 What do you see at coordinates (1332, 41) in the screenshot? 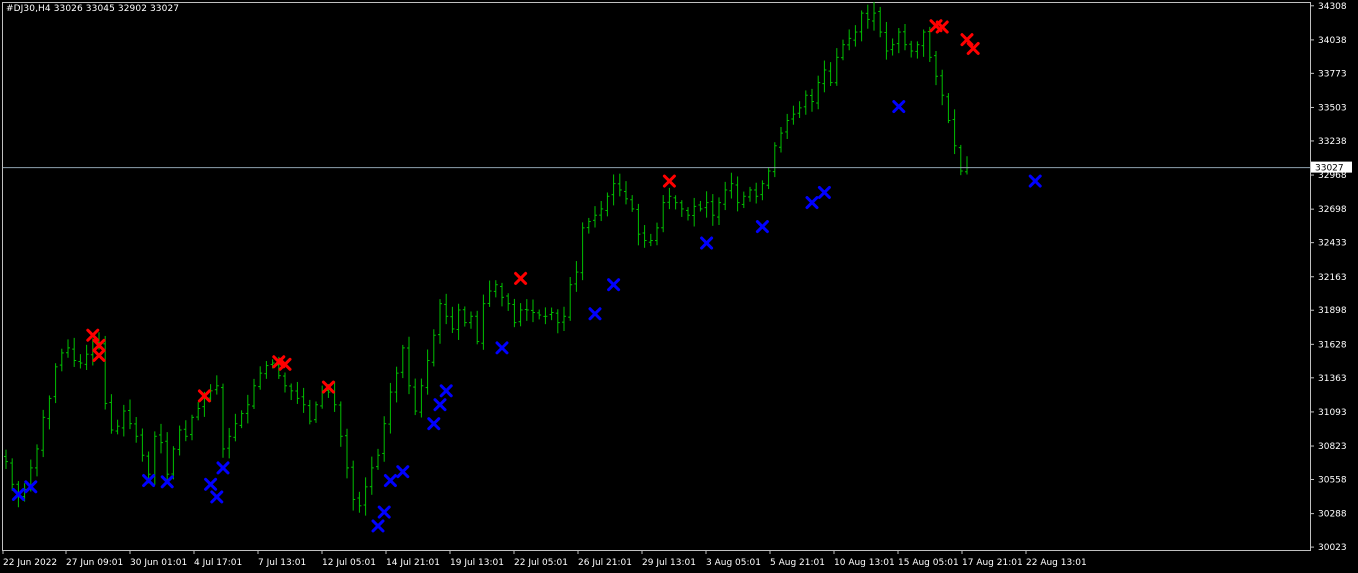
I see `y-axis-label: 34038` at bounding box center [1332, 41].